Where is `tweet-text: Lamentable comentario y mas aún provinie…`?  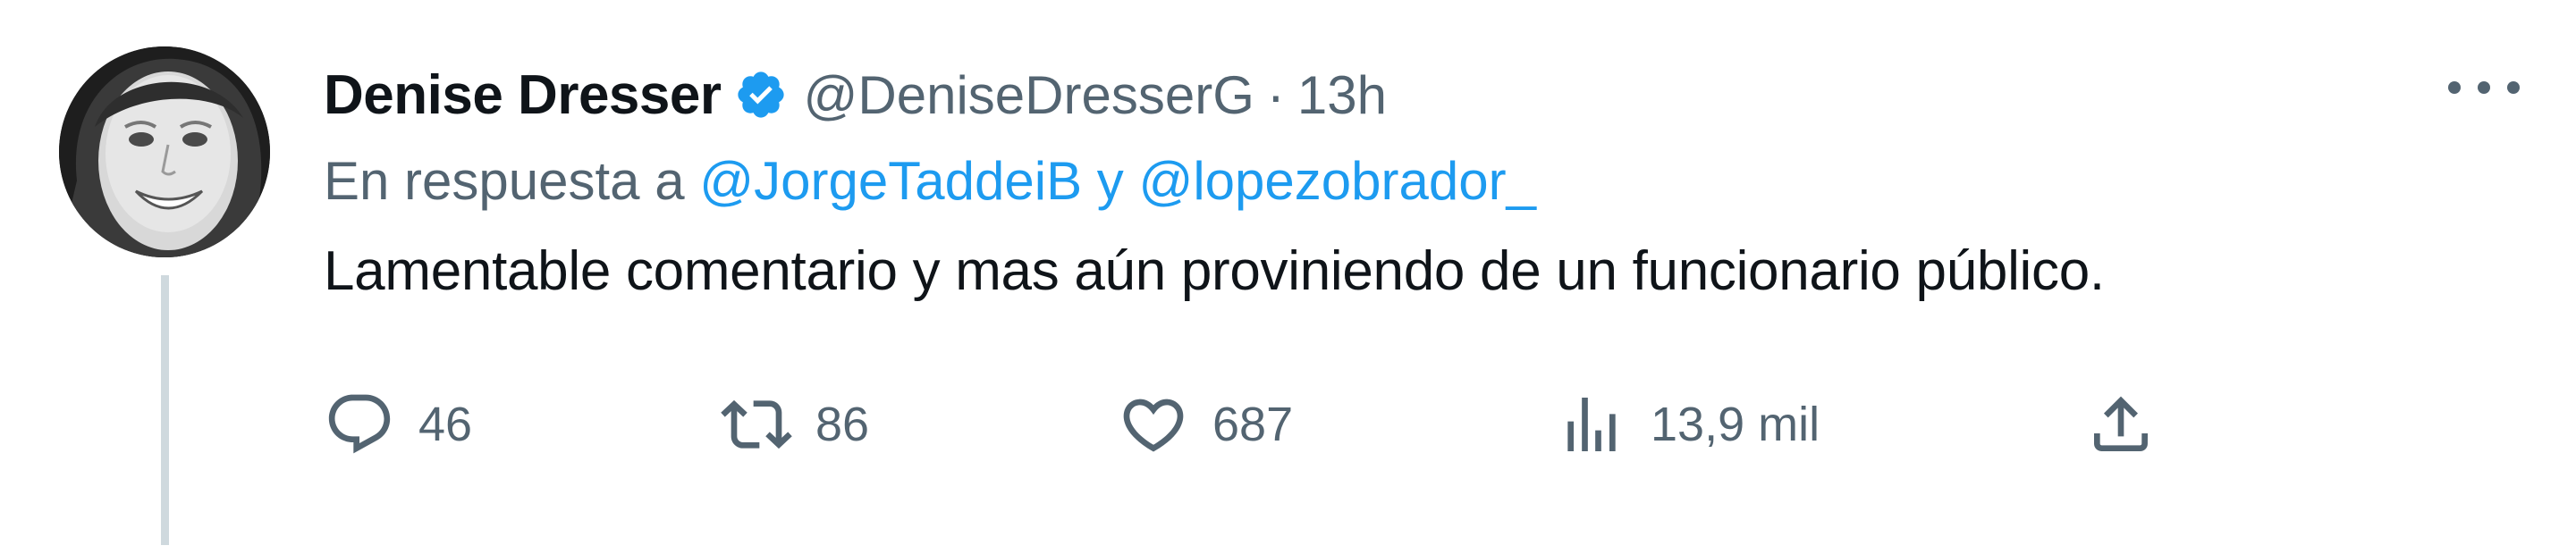
tweet-text: Lamentable comentario y mas aún provinie… is located at coordinates (1214, 271).